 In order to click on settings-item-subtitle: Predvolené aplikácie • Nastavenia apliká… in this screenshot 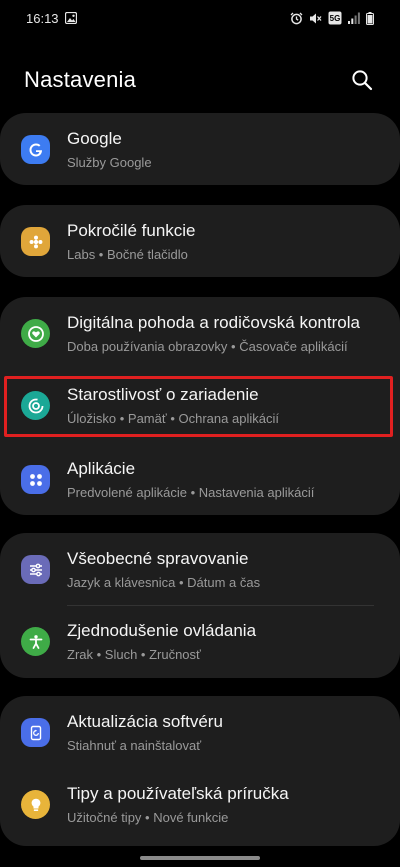, I will do `click(191, 492)`.